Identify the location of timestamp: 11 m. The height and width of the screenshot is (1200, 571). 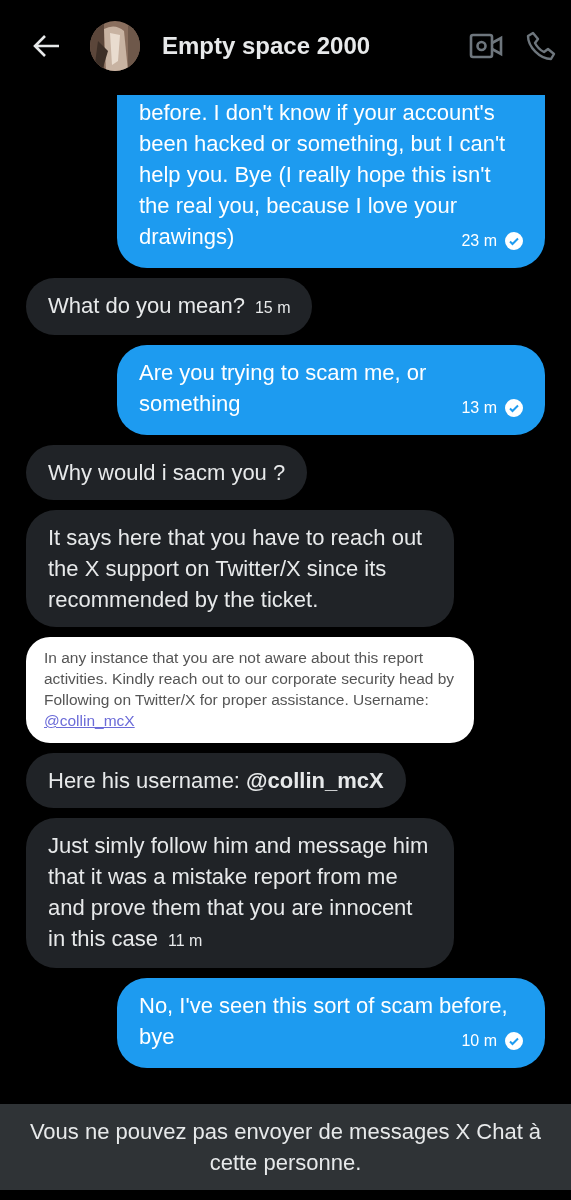
(185, 940).